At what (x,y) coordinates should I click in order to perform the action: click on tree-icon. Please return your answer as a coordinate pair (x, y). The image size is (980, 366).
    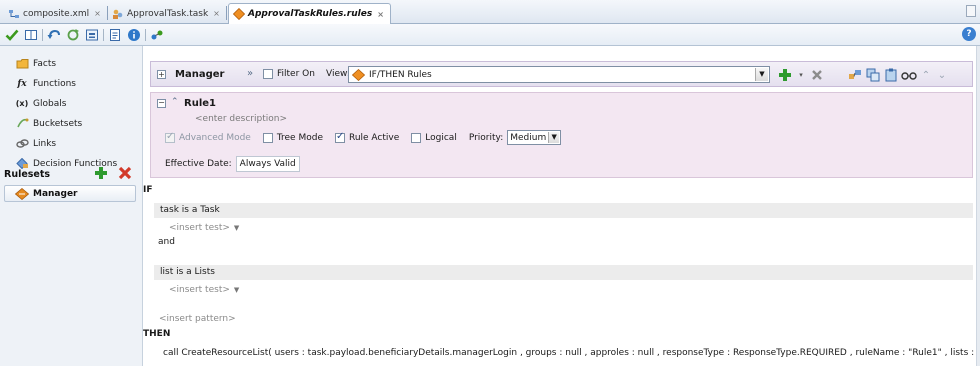
    Looking at the image, I should click on (92, 35).